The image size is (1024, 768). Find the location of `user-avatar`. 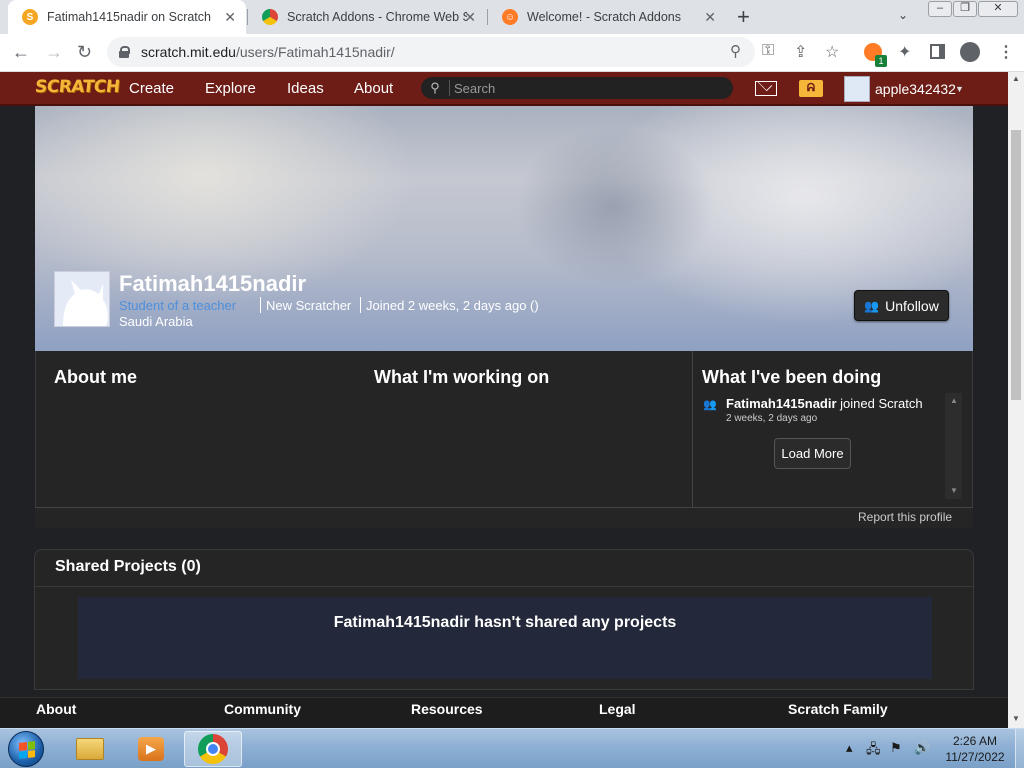

user-avatar is located at coordinates (857, 89).